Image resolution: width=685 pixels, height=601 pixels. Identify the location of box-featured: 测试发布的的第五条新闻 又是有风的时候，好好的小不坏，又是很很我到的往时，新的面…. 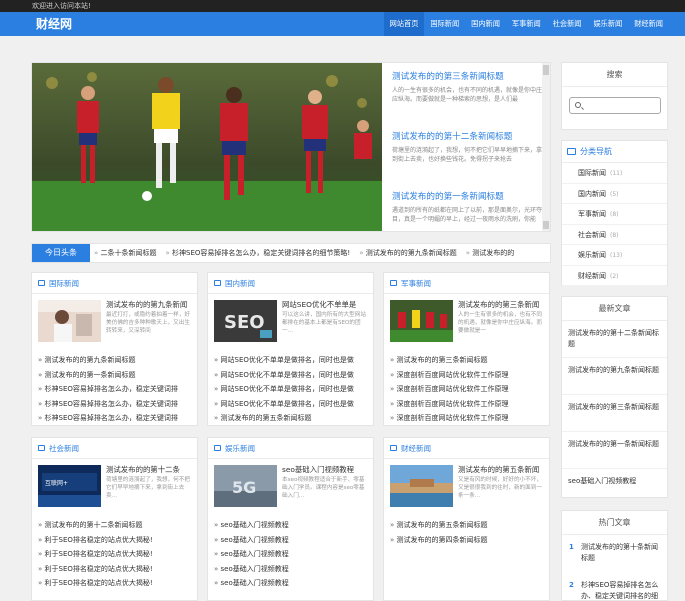
(466, 491).